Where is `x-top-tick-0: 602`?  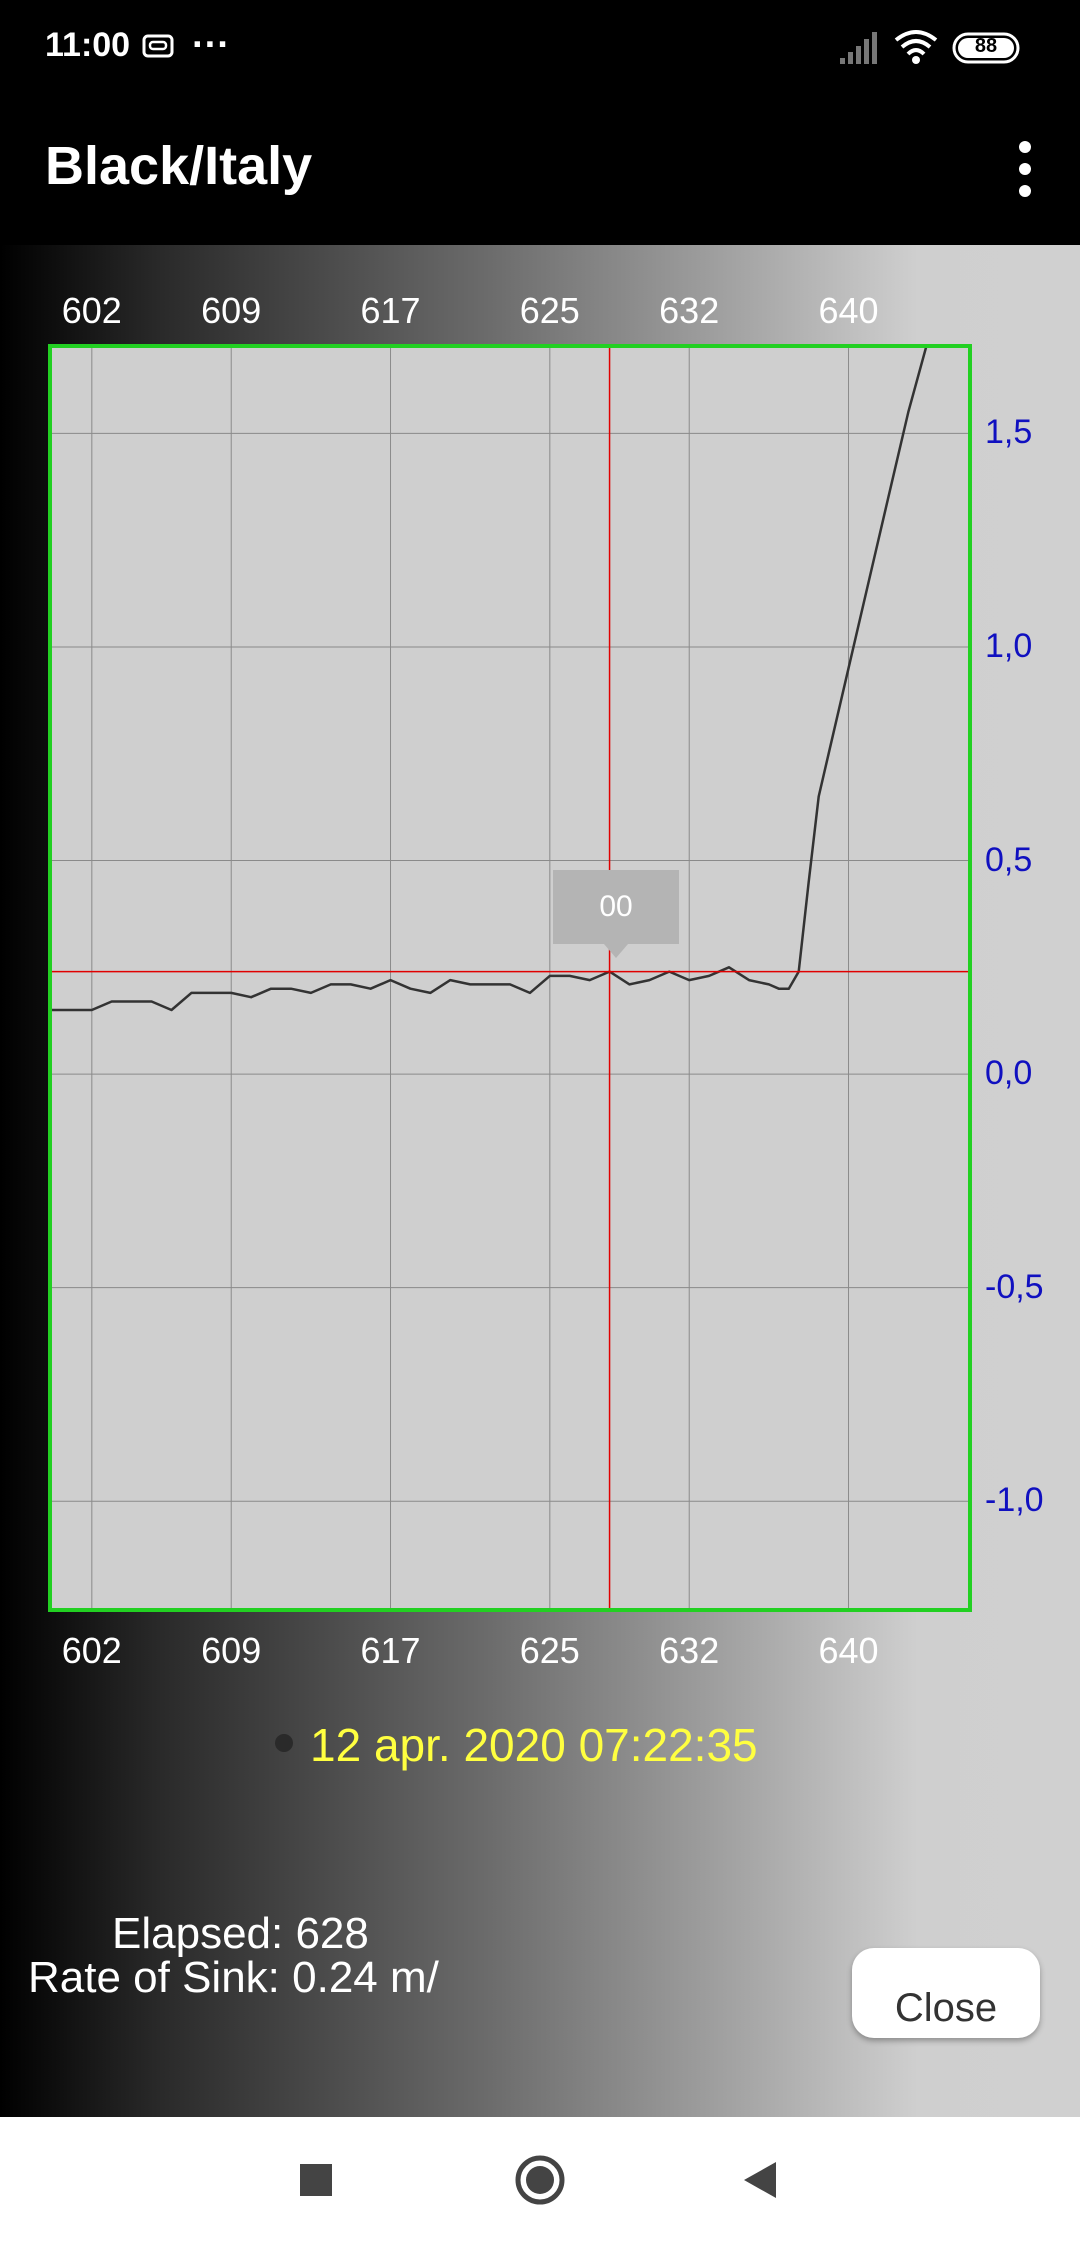
x-top-tick-0: 602 is located at coordinates (91, 310).